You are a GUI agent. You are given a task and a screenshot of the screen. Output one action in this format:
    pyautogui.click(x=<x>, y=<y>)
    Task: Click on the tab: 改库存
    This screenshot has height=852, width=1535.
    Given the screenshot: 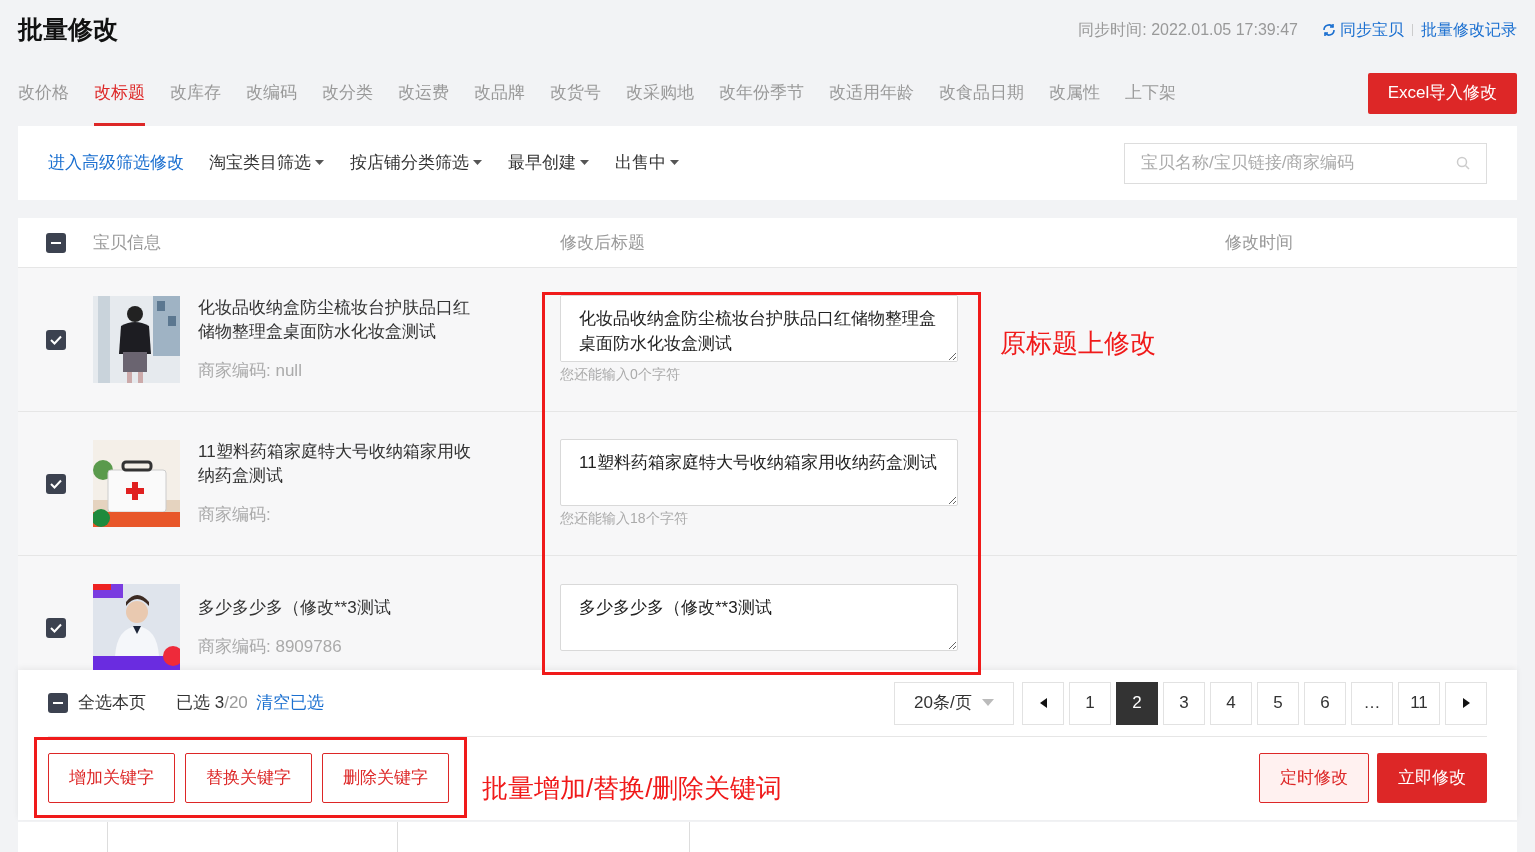 What is the action you would take?
    pyautogui.click(x=195, y=93)
    